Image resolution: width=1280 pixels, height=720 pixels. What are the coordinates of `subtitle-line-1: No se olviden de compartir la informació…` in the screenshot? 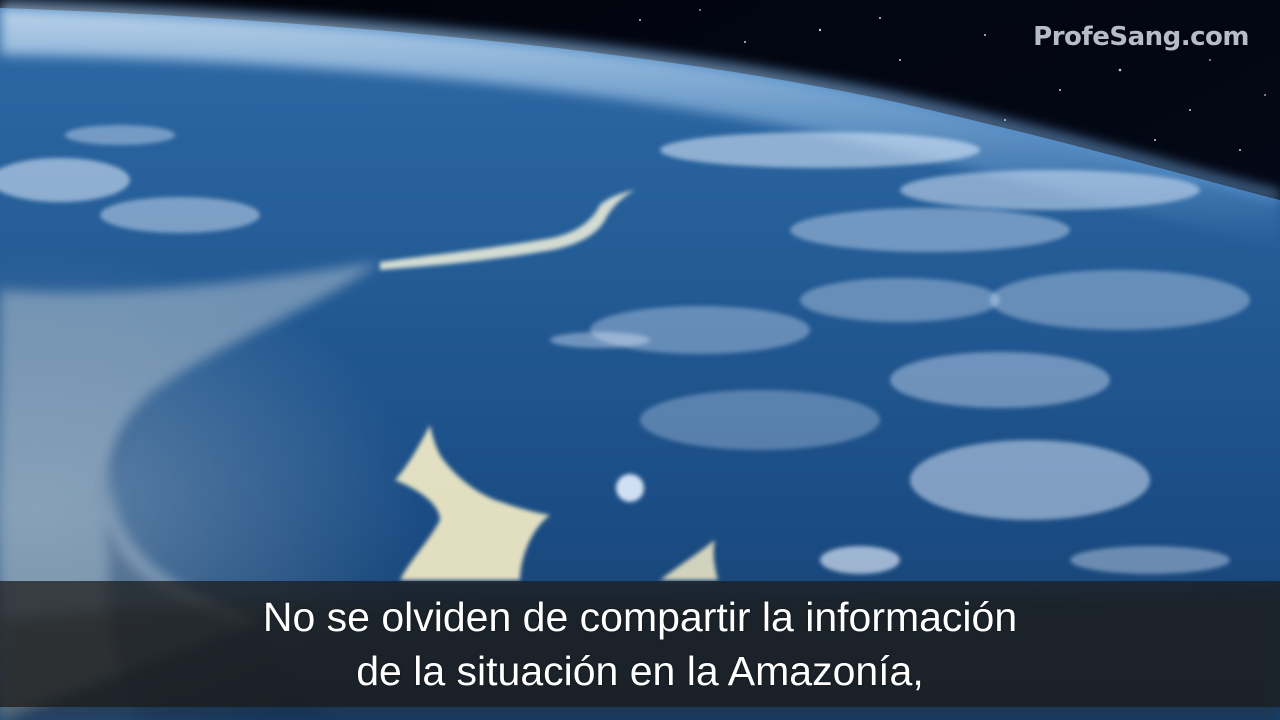 It's located at (640, 617).